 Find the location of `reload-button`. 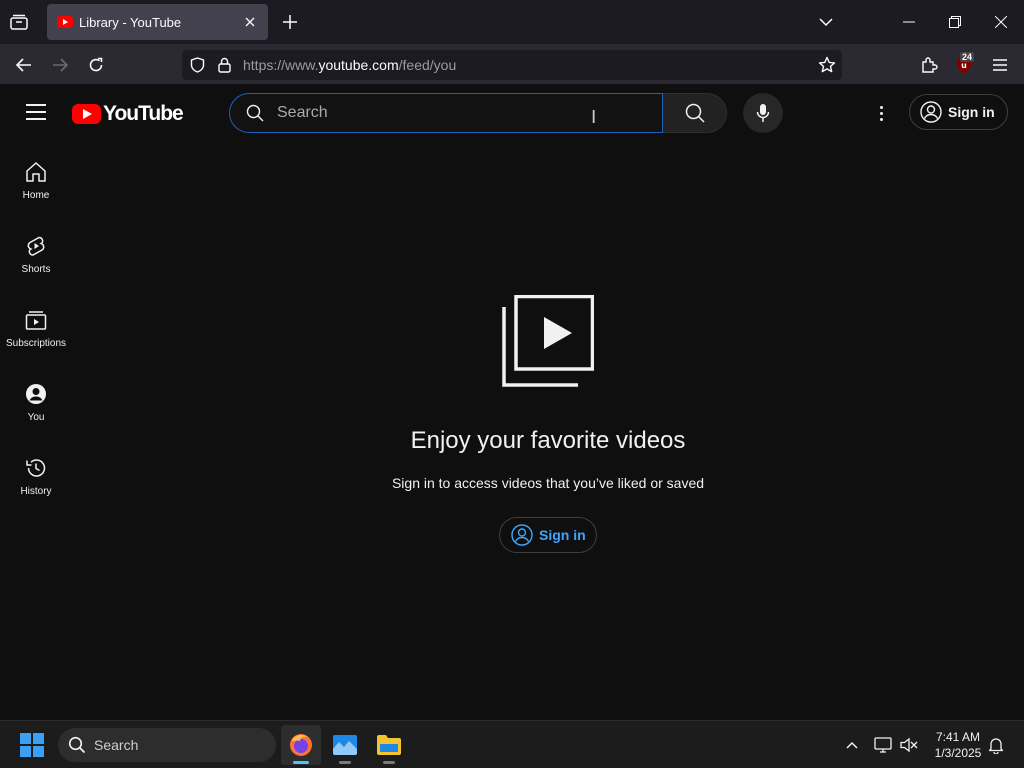

reload-button is located at coordinates (96, 65).